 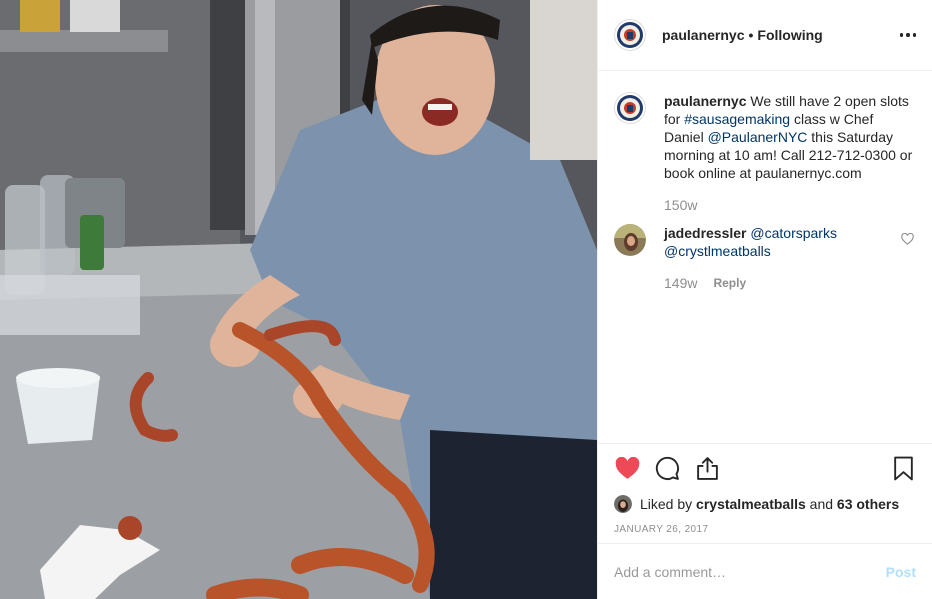 What do you see at coordinates (901, 572) in the screenshot?
I see `post-comment-button: Post` at bounding box center [901, 572].